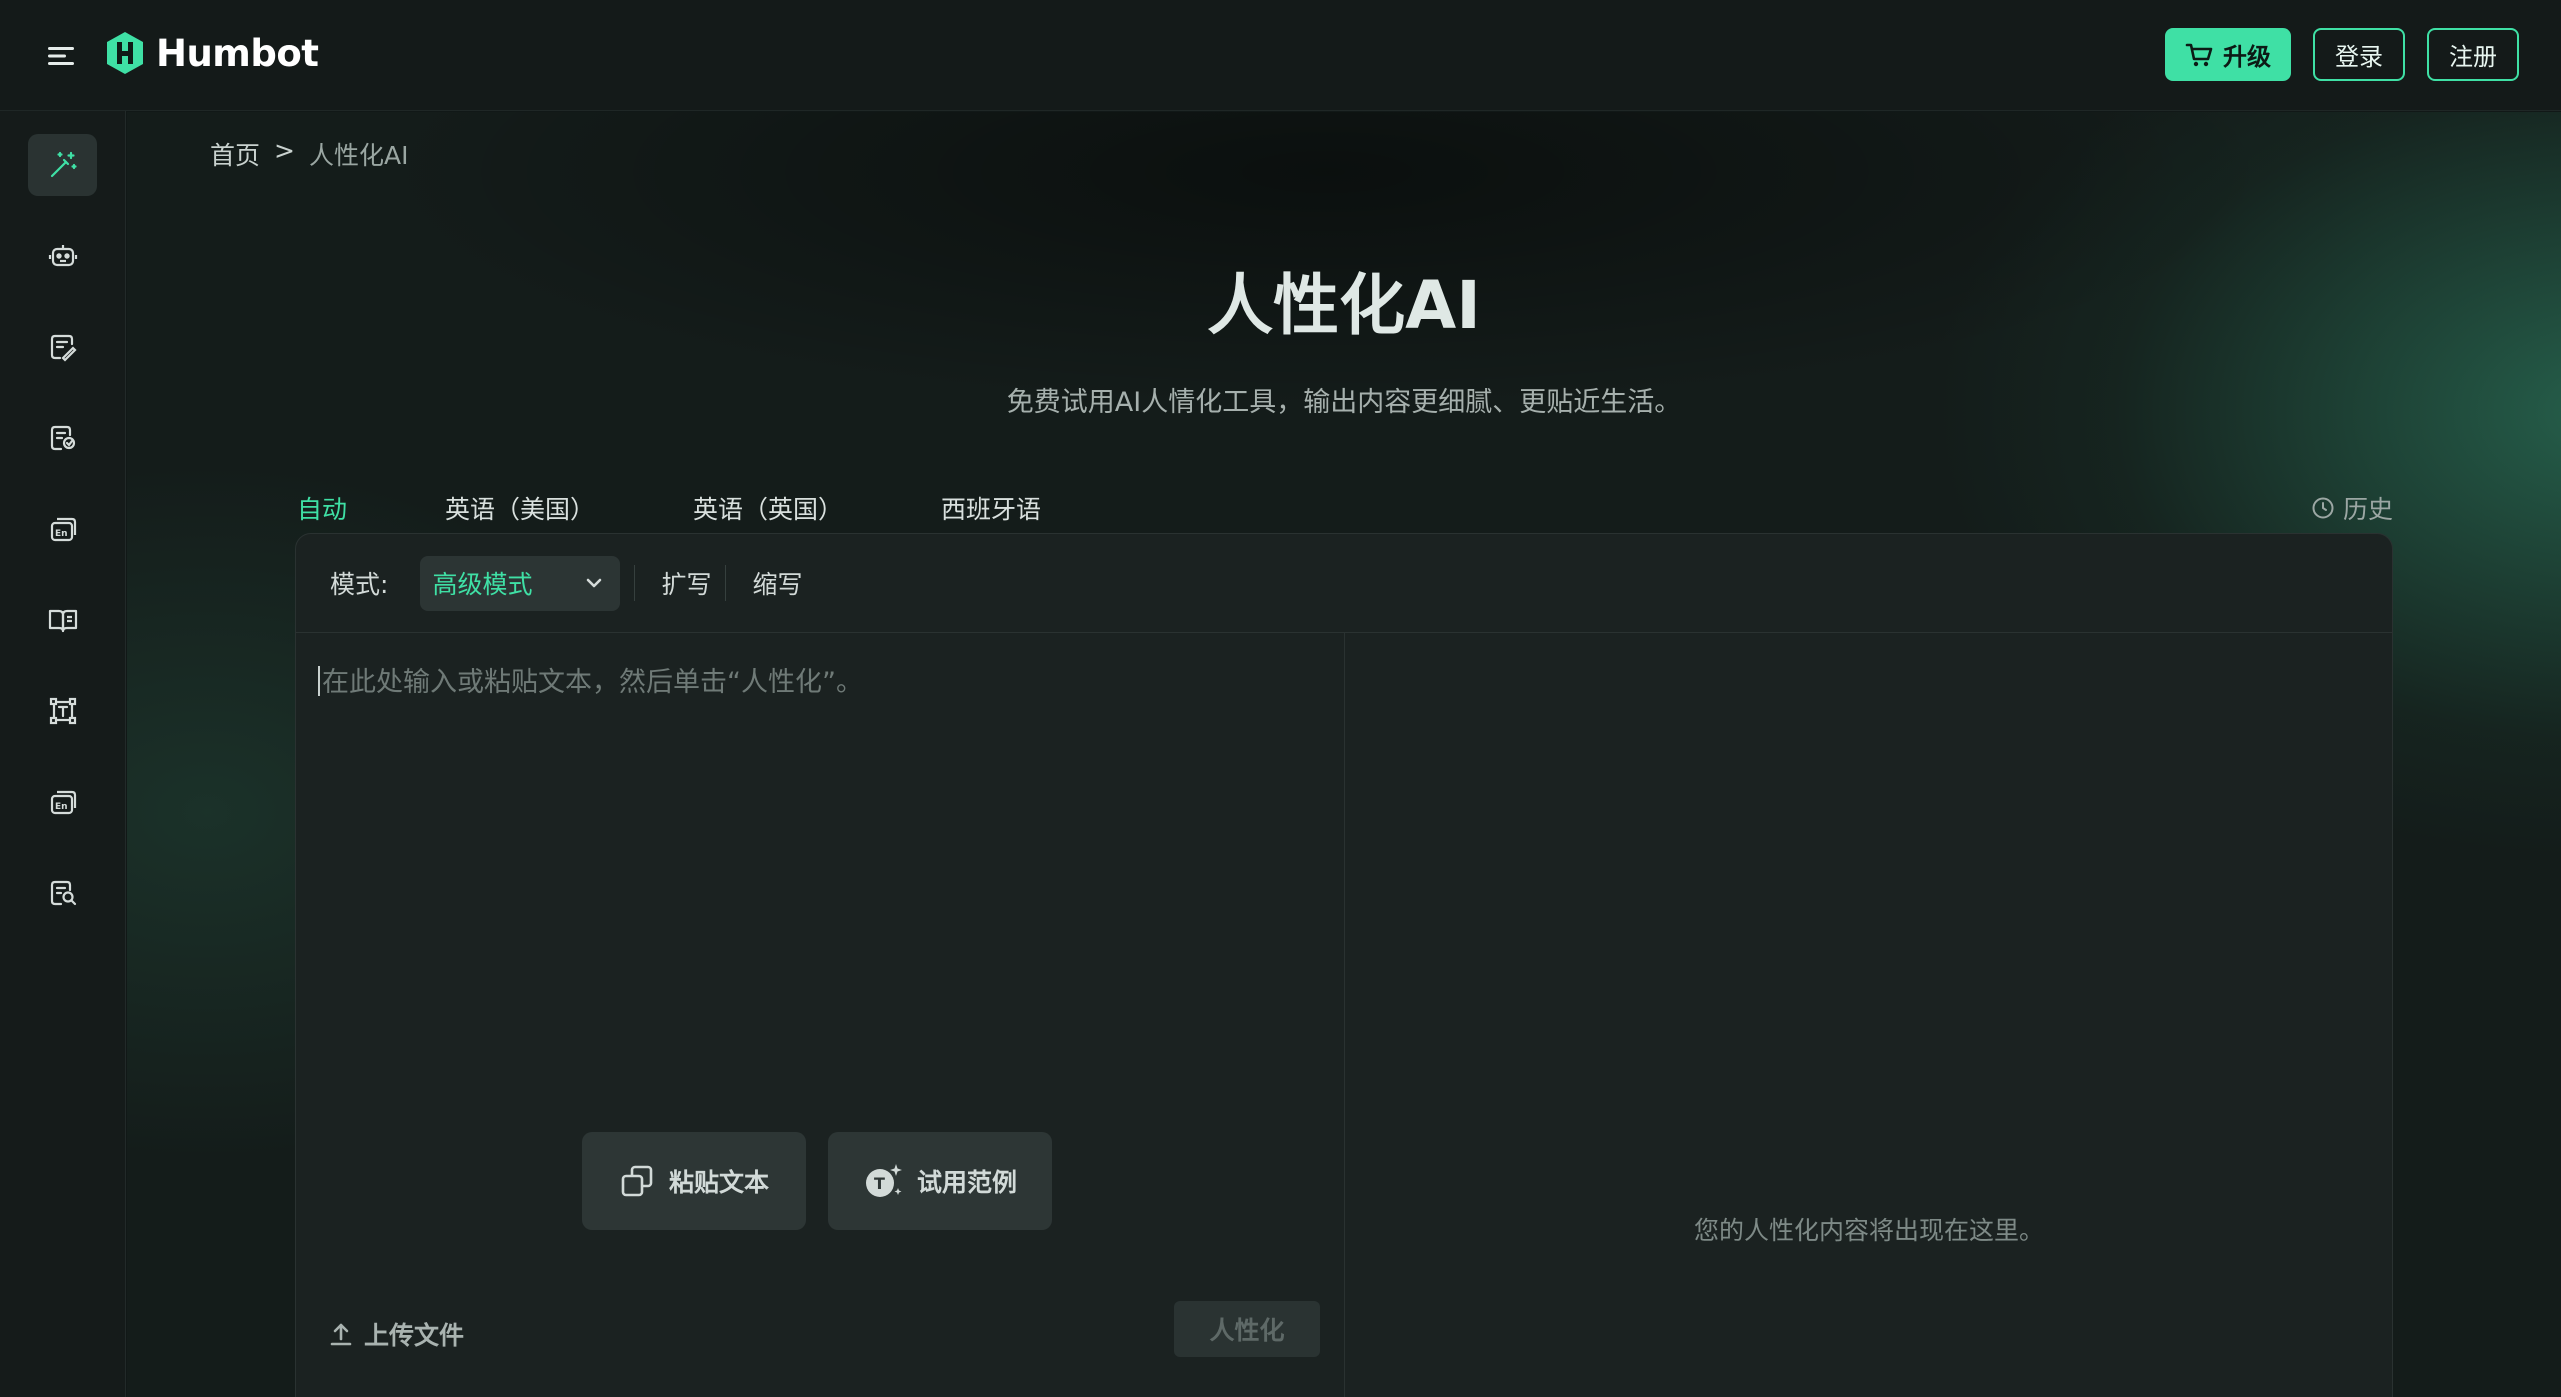  Describe the element at coordinates (1868, 1230) in the screenshot. I see `output-placeholder: 您的人性化内容将出现在这里。` at that location.